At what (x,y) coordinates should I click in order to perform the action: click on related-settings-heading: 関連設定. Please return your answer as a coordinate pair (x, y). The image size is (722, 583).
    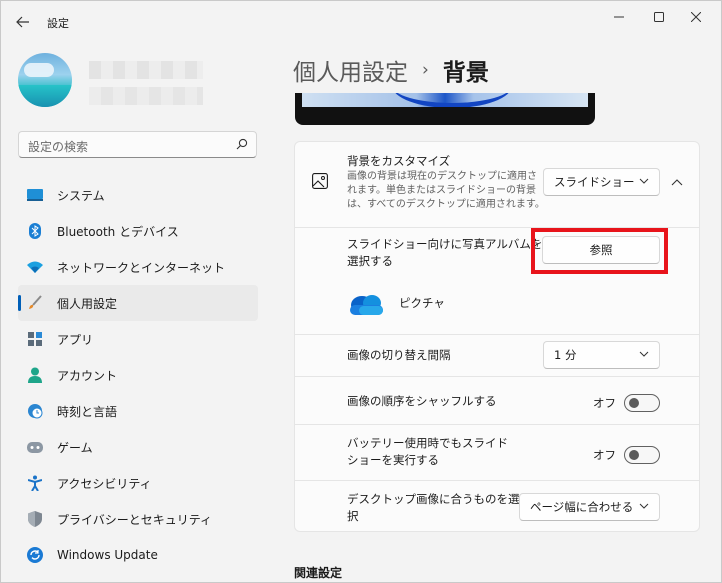
    Looking at the image, I should click on (318, 573).